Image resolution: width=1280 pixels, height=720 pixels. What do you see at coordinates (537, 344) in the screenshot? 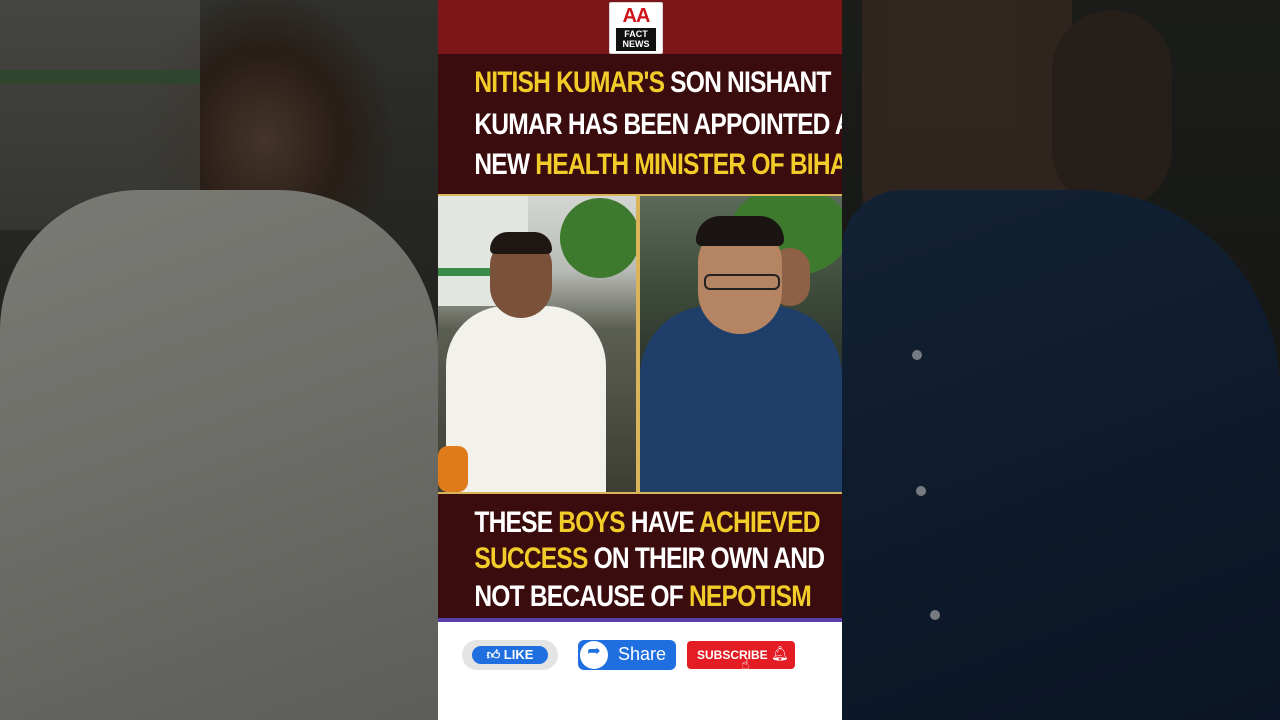
I see `photo-man-white-kurta` at bounding box center [537, 344].